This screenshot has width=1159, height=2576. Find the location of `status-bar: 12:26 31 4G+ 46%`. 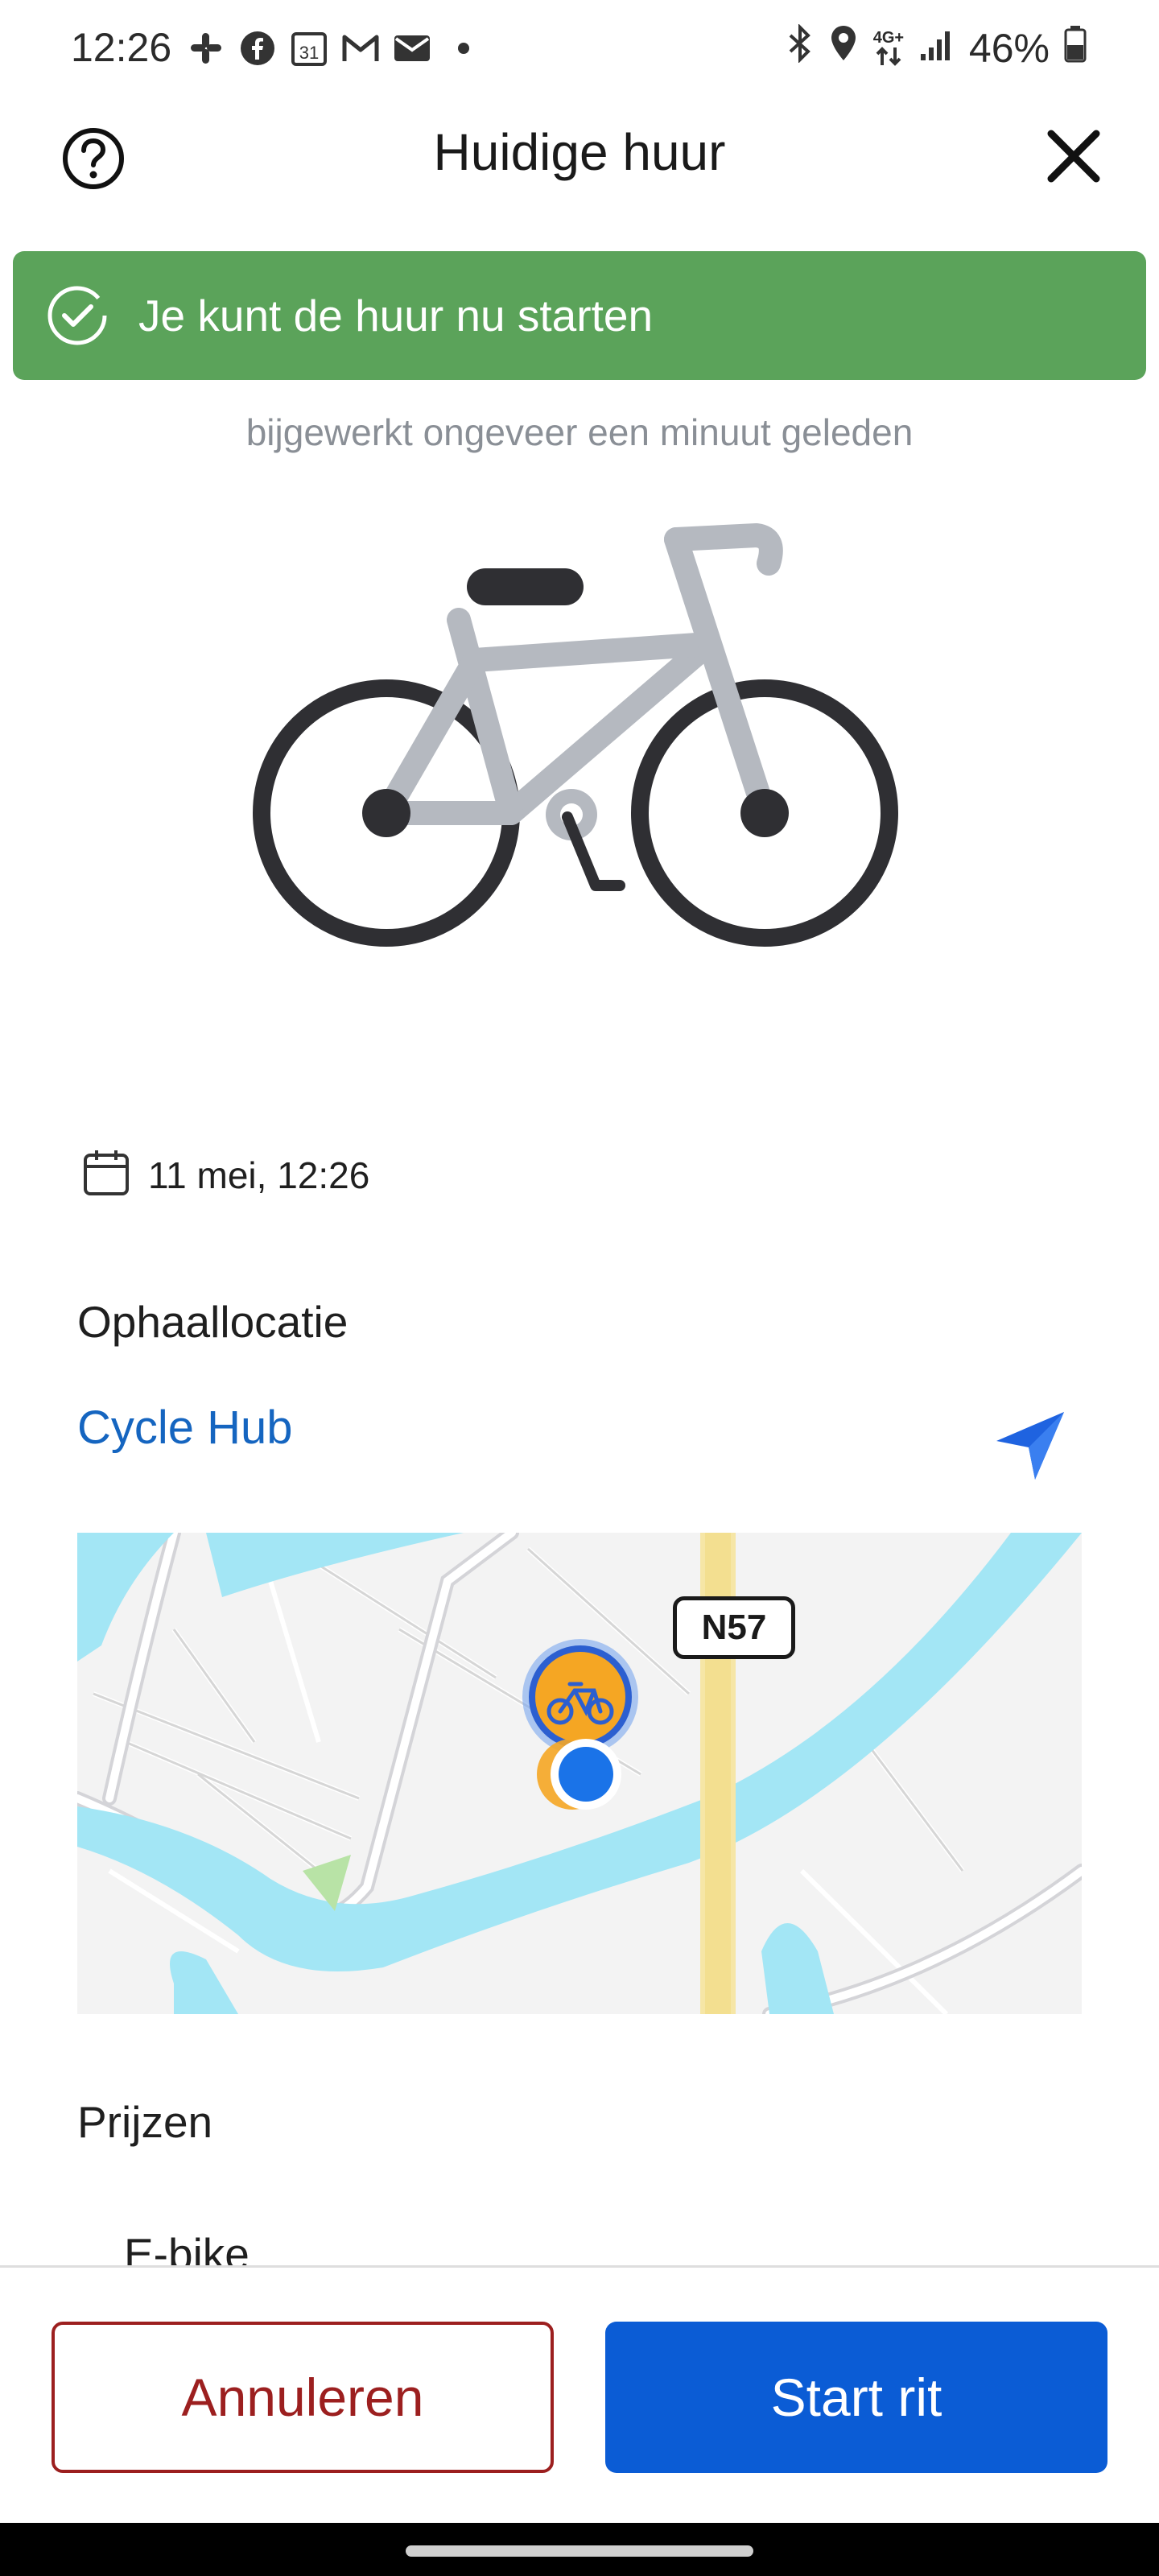

status-bar: 12:26 31 4G+ 46% is located at coordinates (579, 53).